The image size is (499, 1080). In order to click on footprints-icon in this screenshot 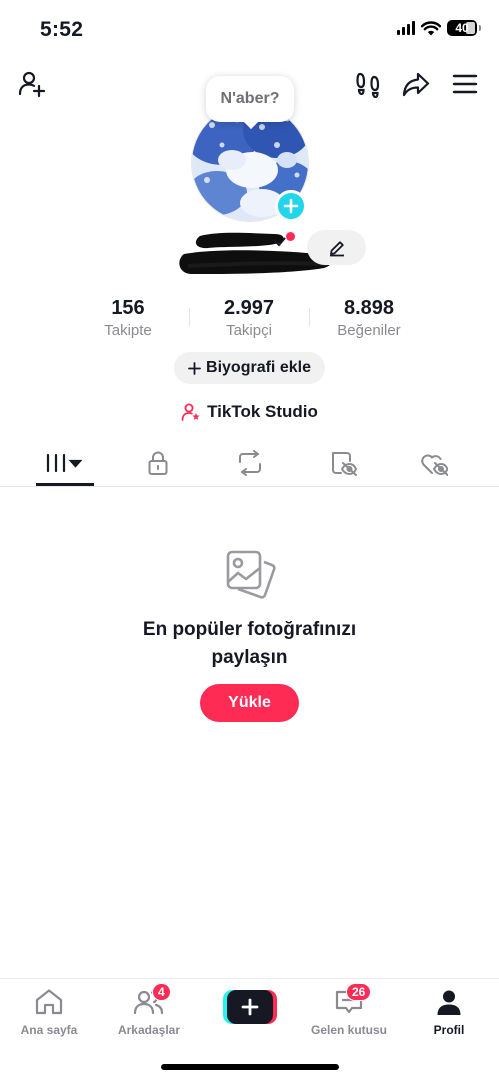, I will do `click(368, 84)`.